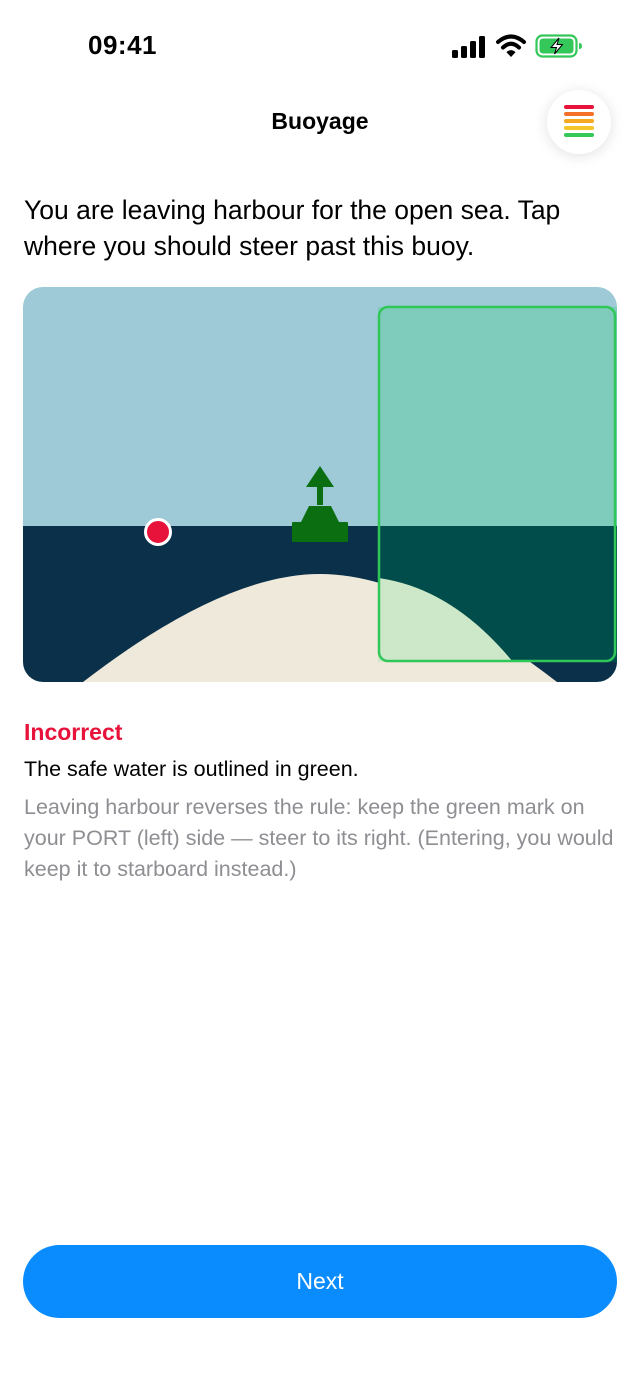  I want to click on result-subtitle: The safe water is outlined in green., so click(191, 769).